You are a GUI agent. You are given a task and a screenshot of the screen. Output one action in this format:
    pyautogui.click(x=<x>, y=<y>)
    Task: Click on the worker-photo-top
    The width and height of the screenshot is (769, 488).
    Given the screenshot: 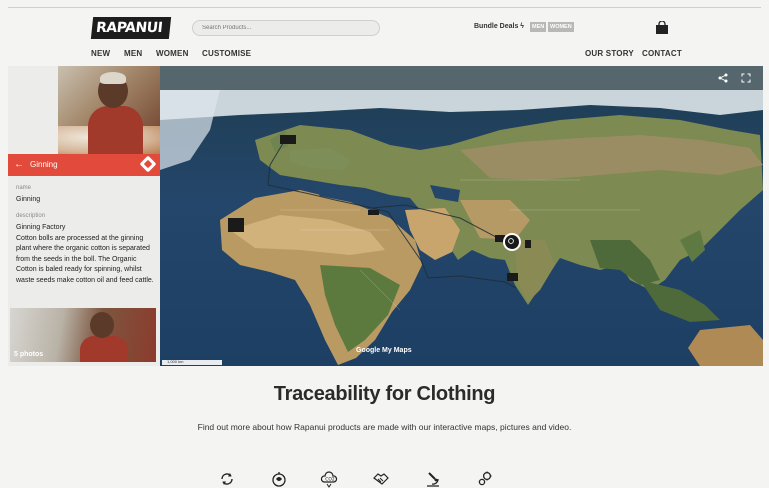 What is the action you would take?
    pyautogui.click(x=109, y=110)
    